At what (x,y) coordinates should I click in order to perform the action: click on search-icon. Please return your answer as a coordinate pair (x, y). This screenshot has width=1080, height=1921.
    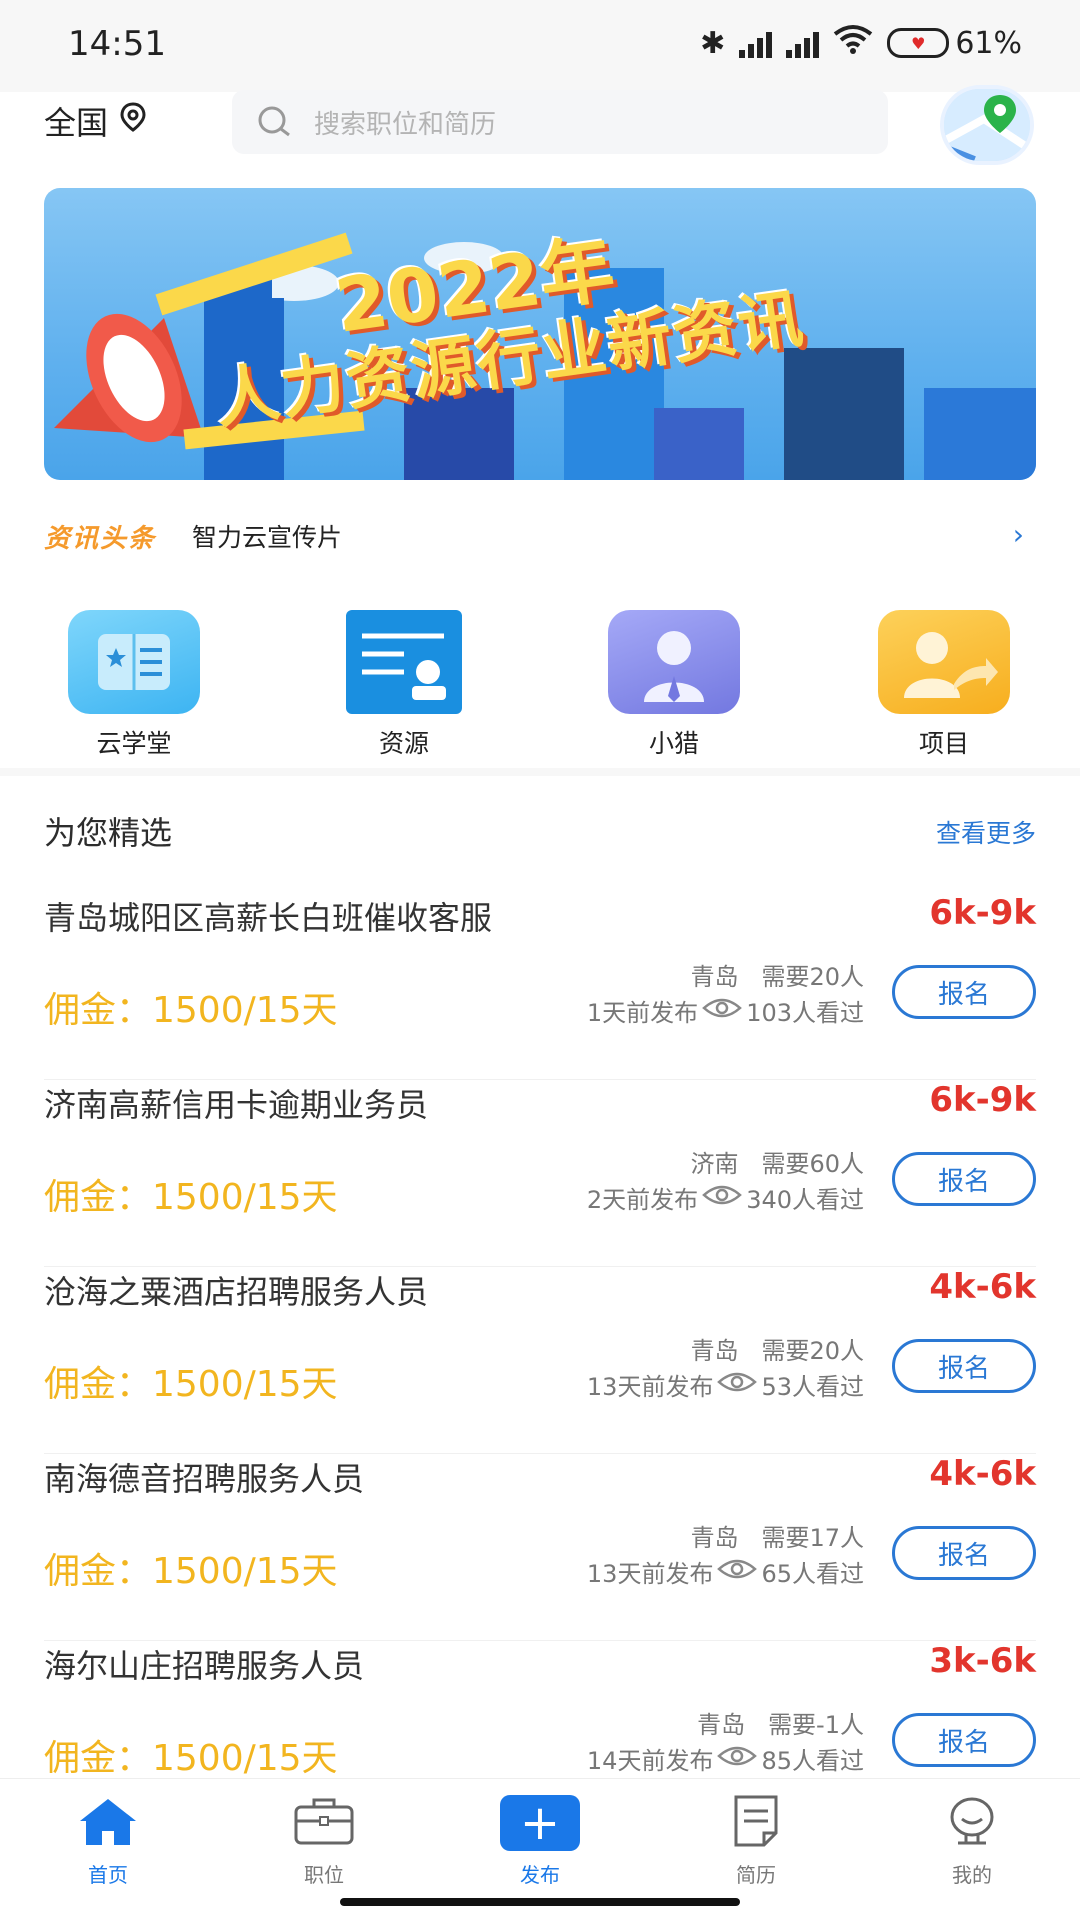
    Looking at the image, I should click on (274, 122).